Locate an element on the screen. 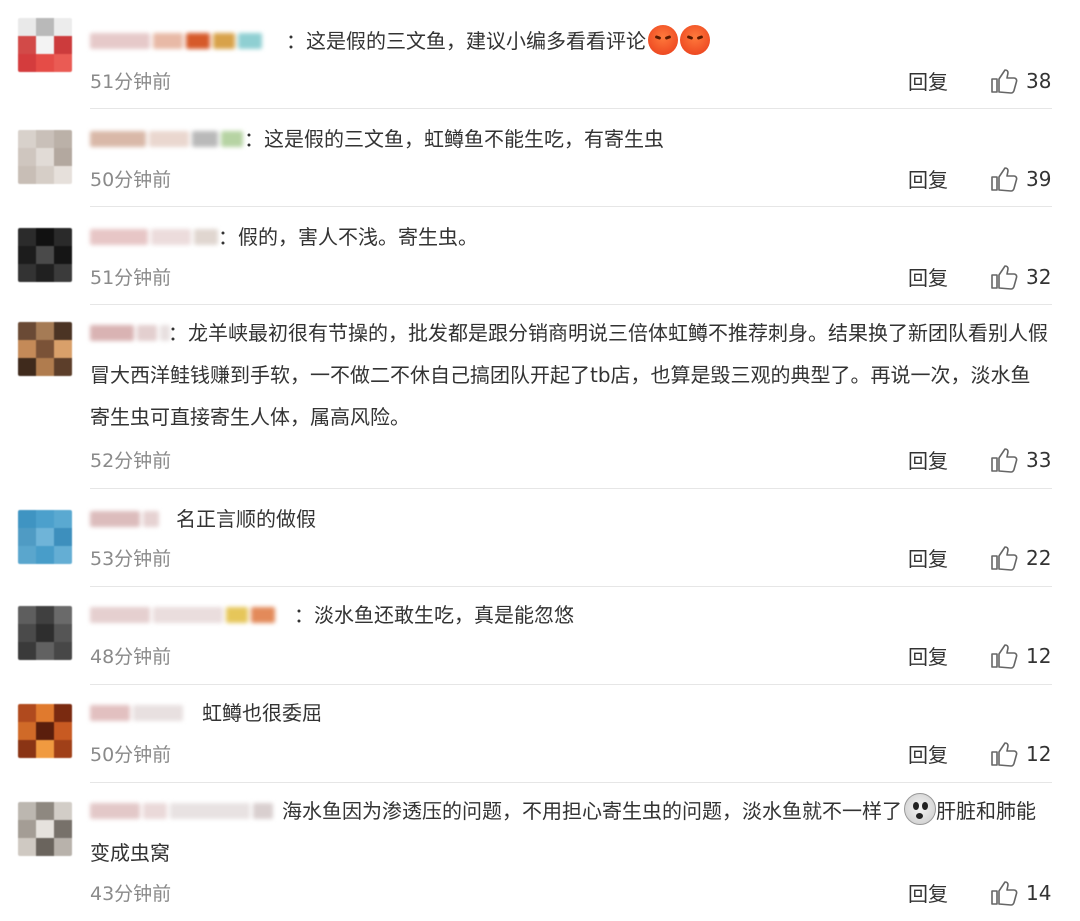 The image size is (1080, 921). comment-text: ：淡水鱼还敢生吃，真是能忽悠 is located at coordinates (434, 615).